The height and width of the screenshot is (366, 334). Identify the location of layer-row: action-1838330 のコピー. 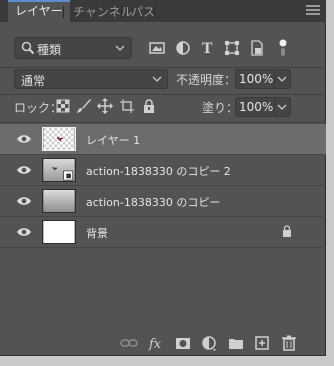
(163, 201).